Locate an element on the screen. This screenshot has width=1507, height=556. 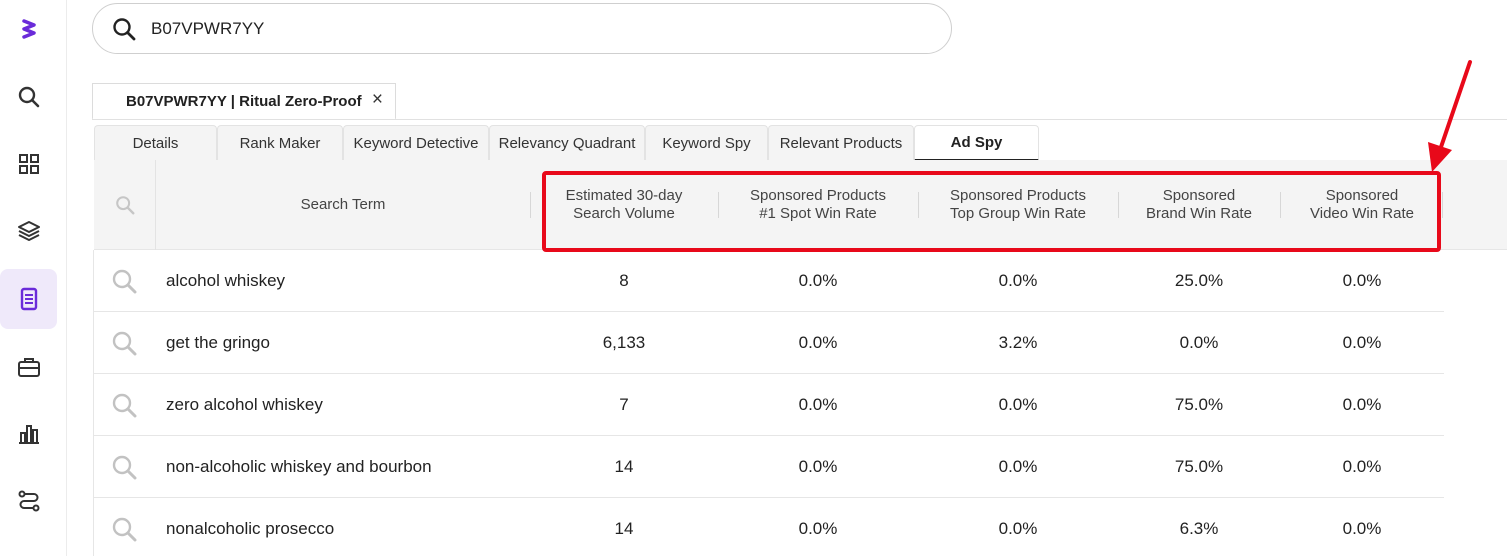
sidebar is located at coordinates (33, 278).